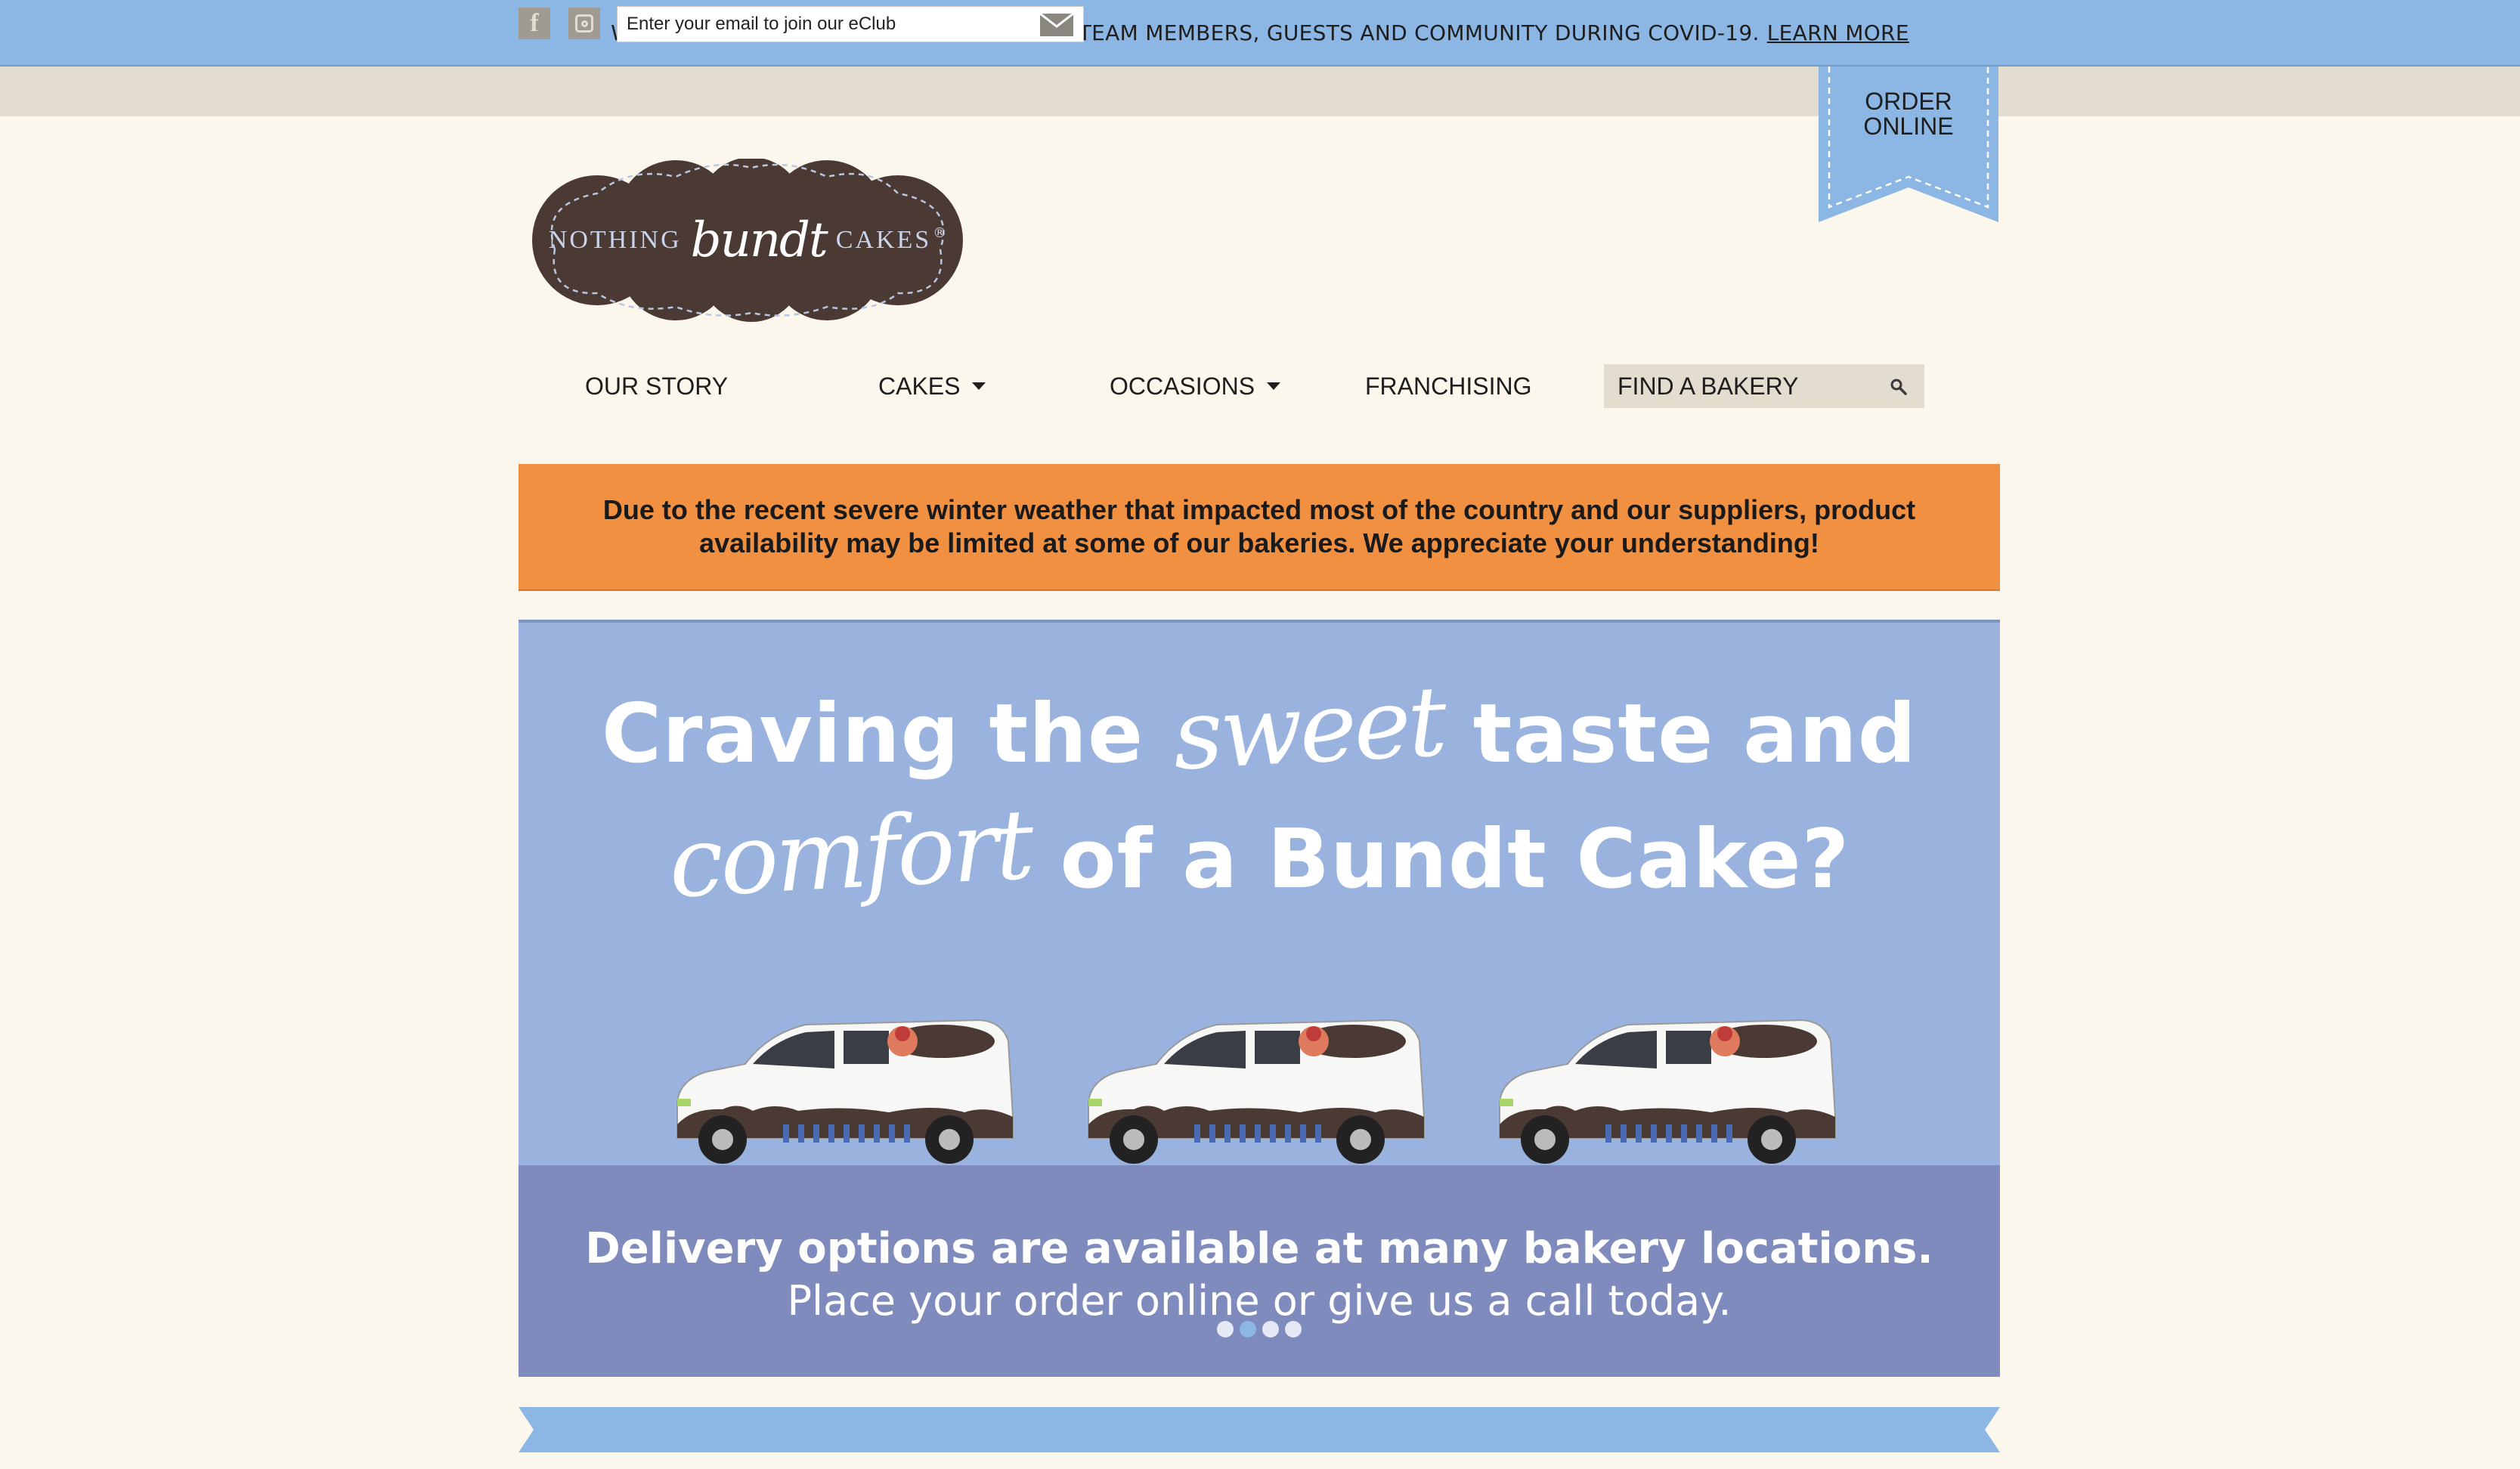 Image resolution: width=2520 pixels, height=1469 pixels. I want to click on order-online-line1: ORDER, so click(1908, 102).